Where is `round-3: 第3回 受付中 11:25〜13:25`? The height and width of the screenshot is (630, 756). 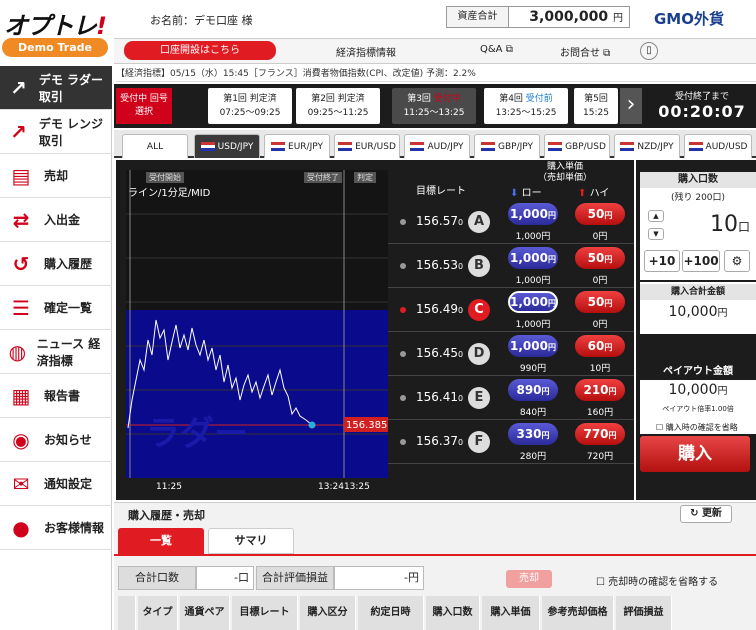 round-3: 第3回 受付中 11:25〜13:25 is located at coordinates (434, 106).